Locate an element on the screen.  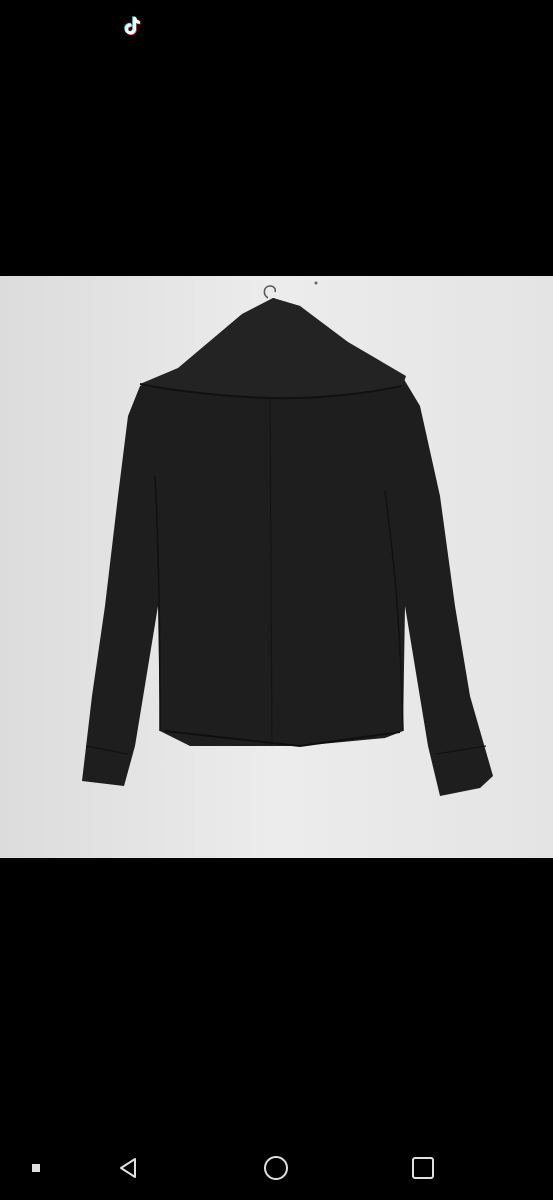
recents-square-icon is located at coordinates (423, 1168).